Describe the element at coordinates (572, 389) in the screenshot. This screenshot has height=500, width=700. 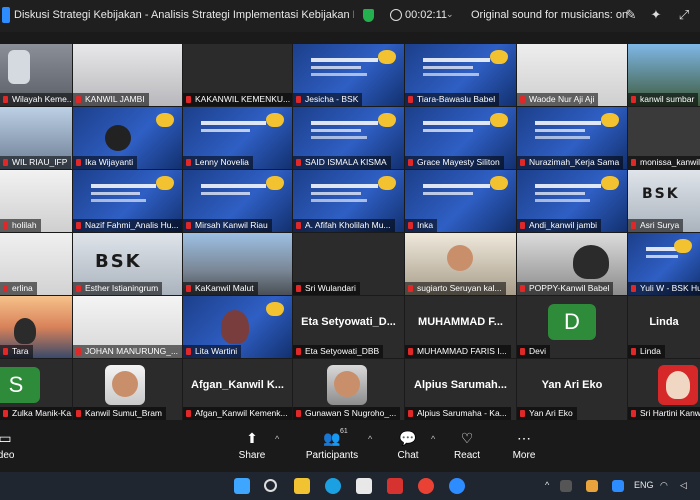
I see `participant-tile: Yan Ari Eko Yan Ari Eko` at that location.